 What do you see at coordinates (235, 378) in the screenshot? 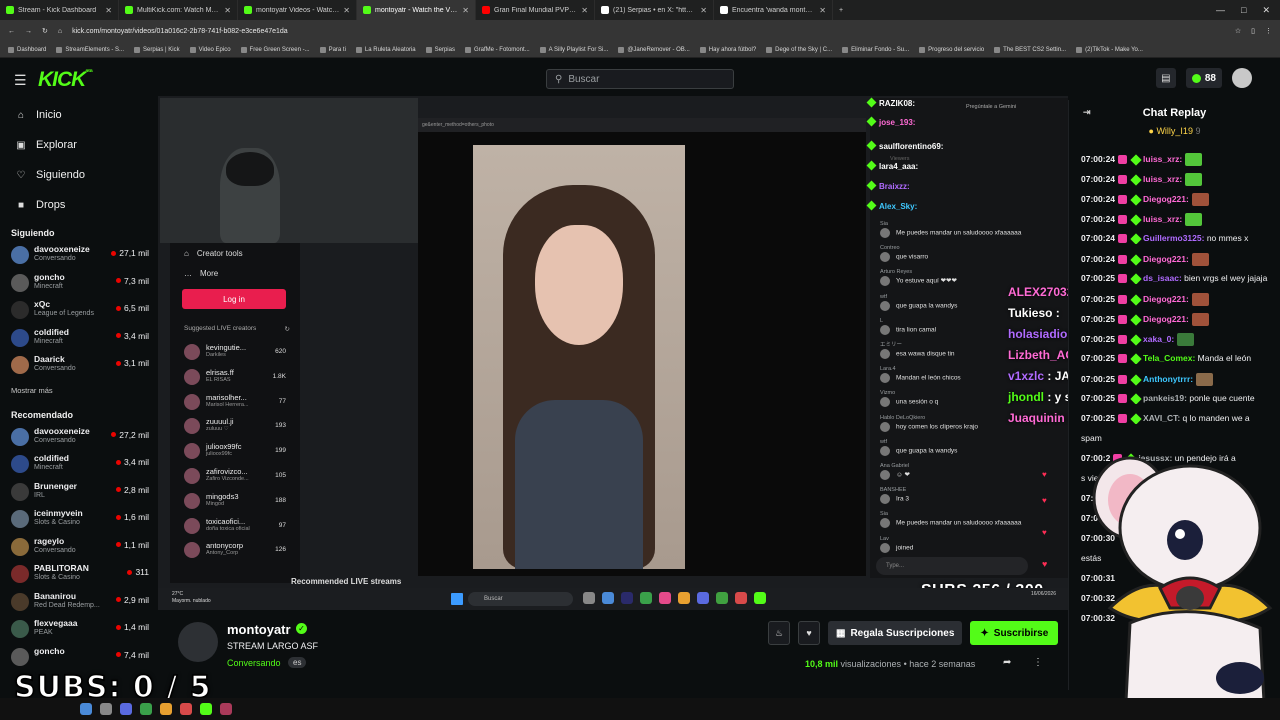
I see `suggested-creator: elrisas.ff EL RISAS 1.8K` at bounding box center [235, 378].